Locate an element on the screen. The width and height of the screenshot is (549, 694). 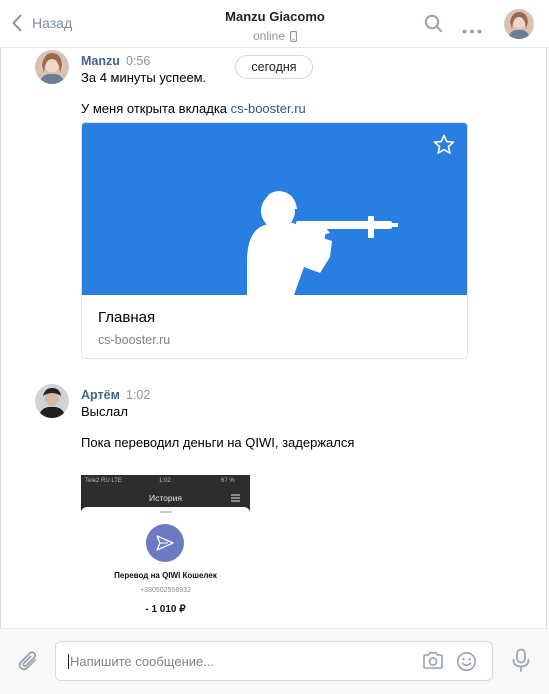
header-avatar is located at coordinates (519, 24).